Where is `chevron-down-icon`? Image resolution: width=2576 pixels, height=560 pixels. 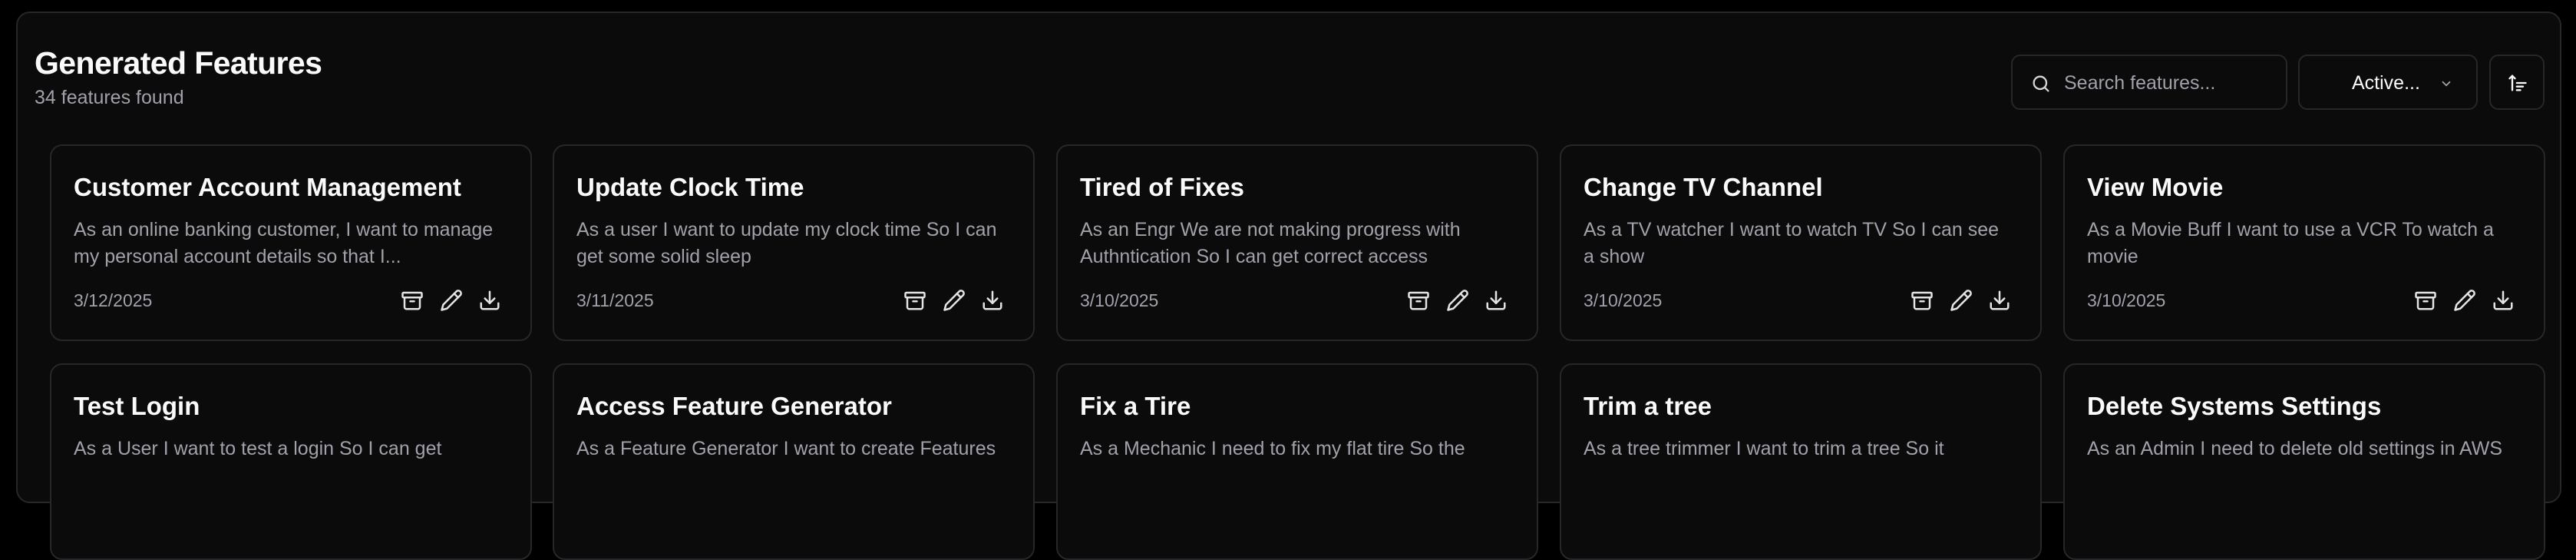 chevron-down-icon is located at coordinates (2446, 84).